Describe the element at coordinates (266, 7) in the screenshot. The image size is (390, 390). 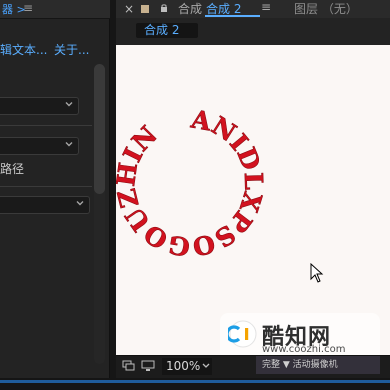
I see `composition-menu-icon: ≡` at that location.